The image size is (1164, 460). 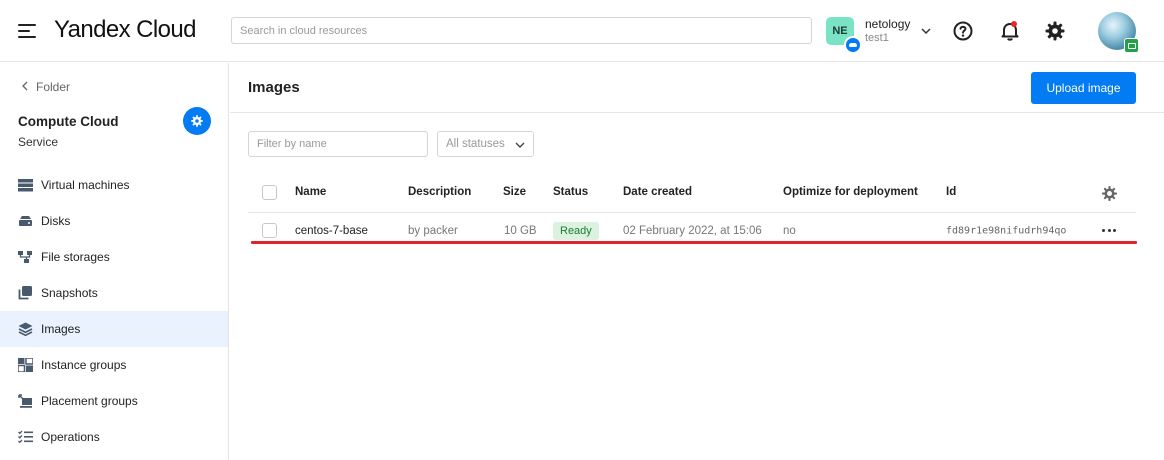 I want to click on highlight-underline, so click(x=694, y=242).